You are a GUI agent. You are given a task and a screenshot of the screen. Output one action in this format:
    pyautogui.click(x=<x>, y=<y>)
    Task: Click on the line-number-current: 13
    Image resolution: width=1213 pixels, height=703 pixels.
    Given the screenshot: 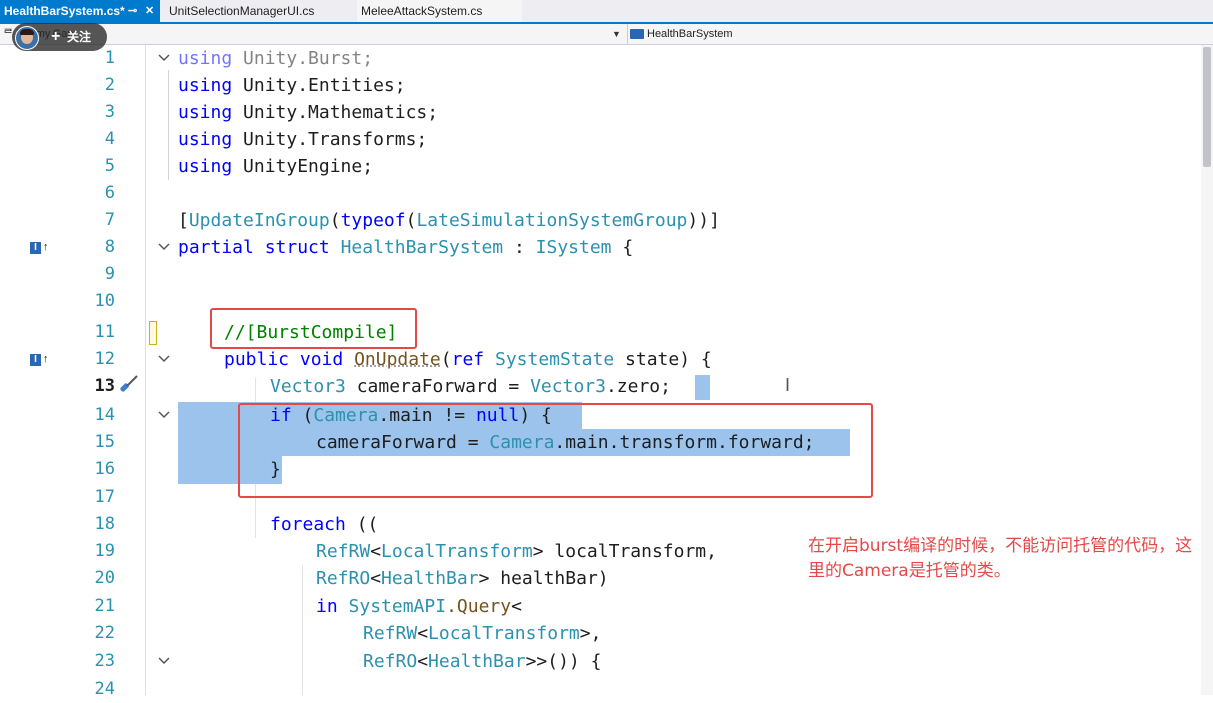 What is the action you would take?
    pyautogui.click(x=104, y=386)
    